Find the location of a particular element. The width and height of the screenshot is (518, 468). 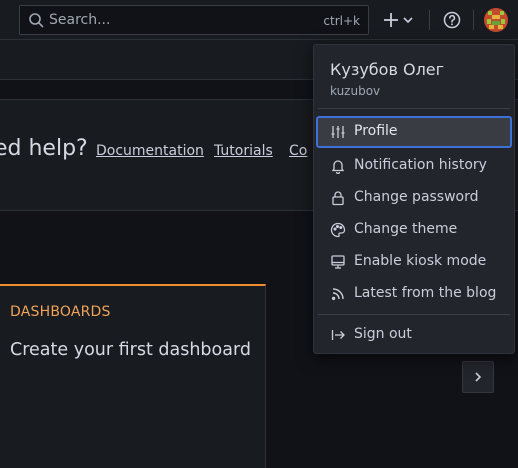

palette-icon is located at coordinates (338, 230).